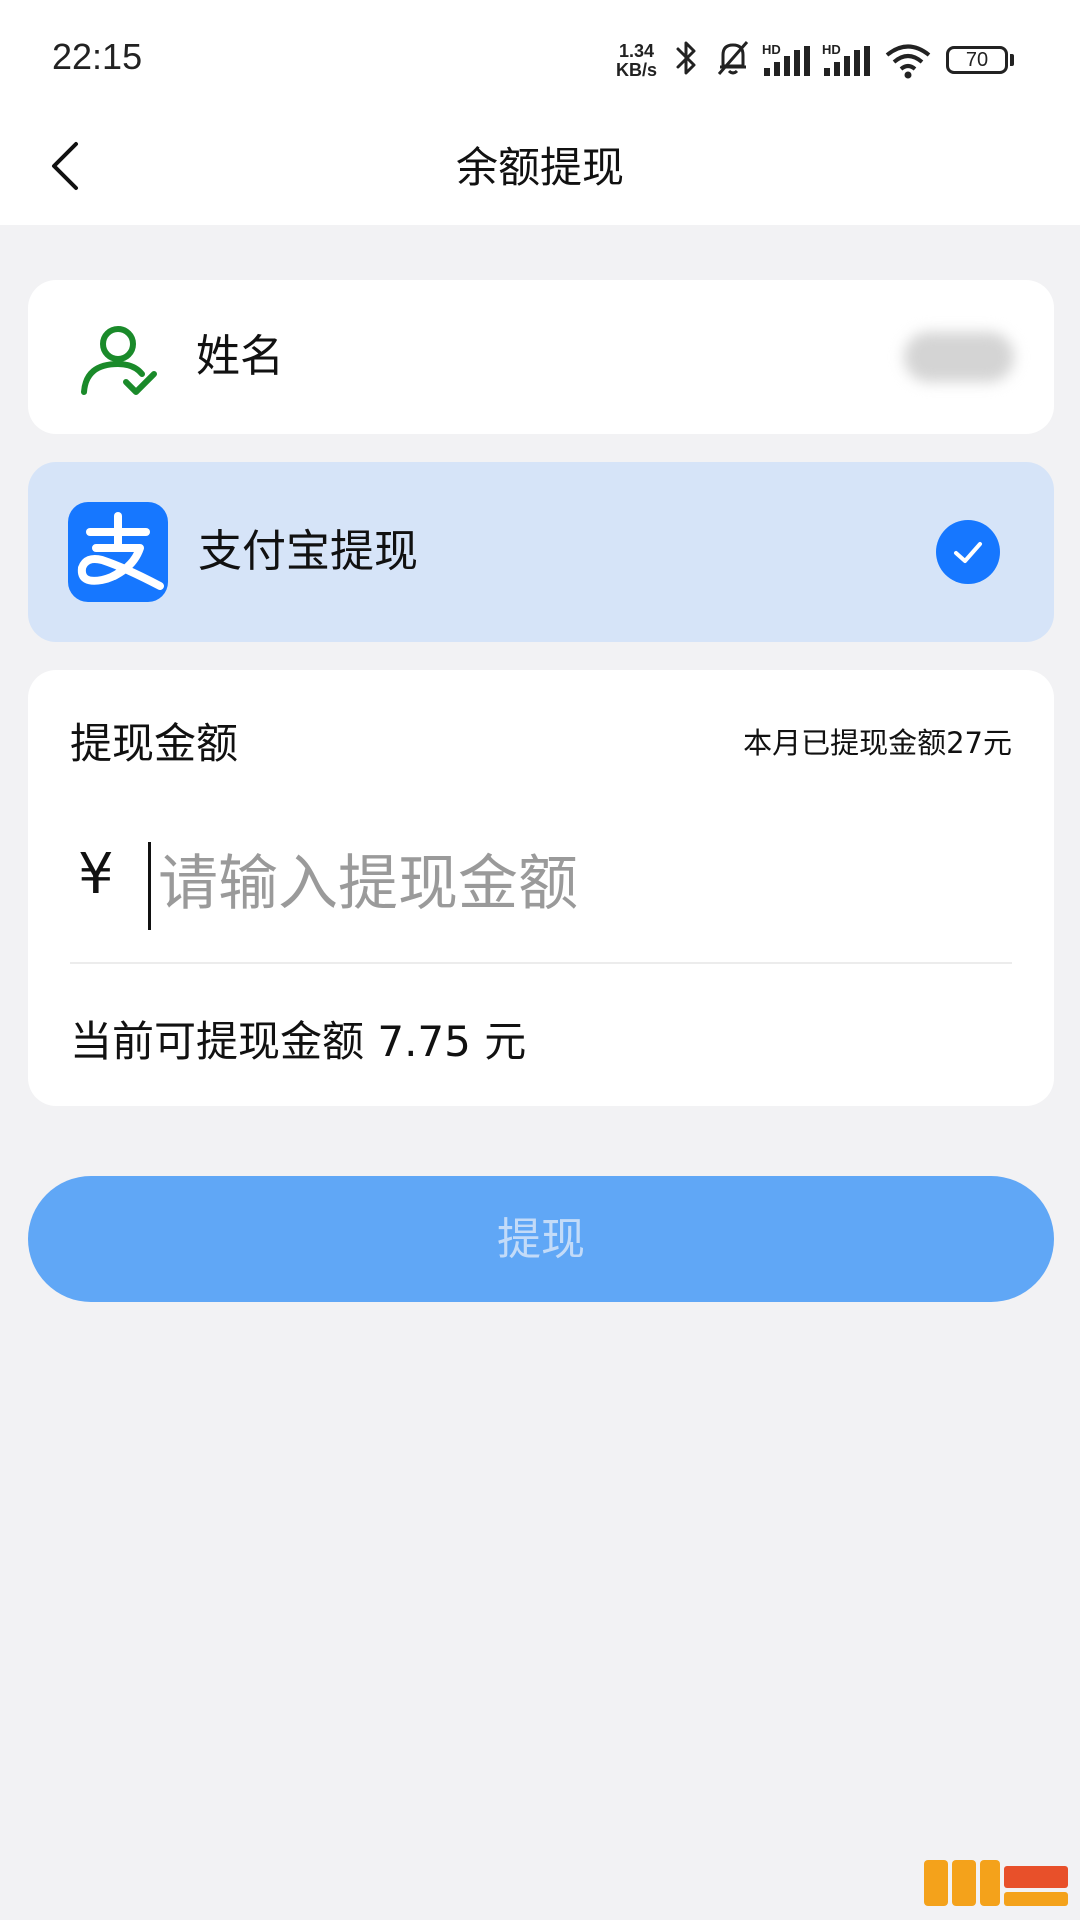  I want to click on name-label: 姓名, so click(240, 356).